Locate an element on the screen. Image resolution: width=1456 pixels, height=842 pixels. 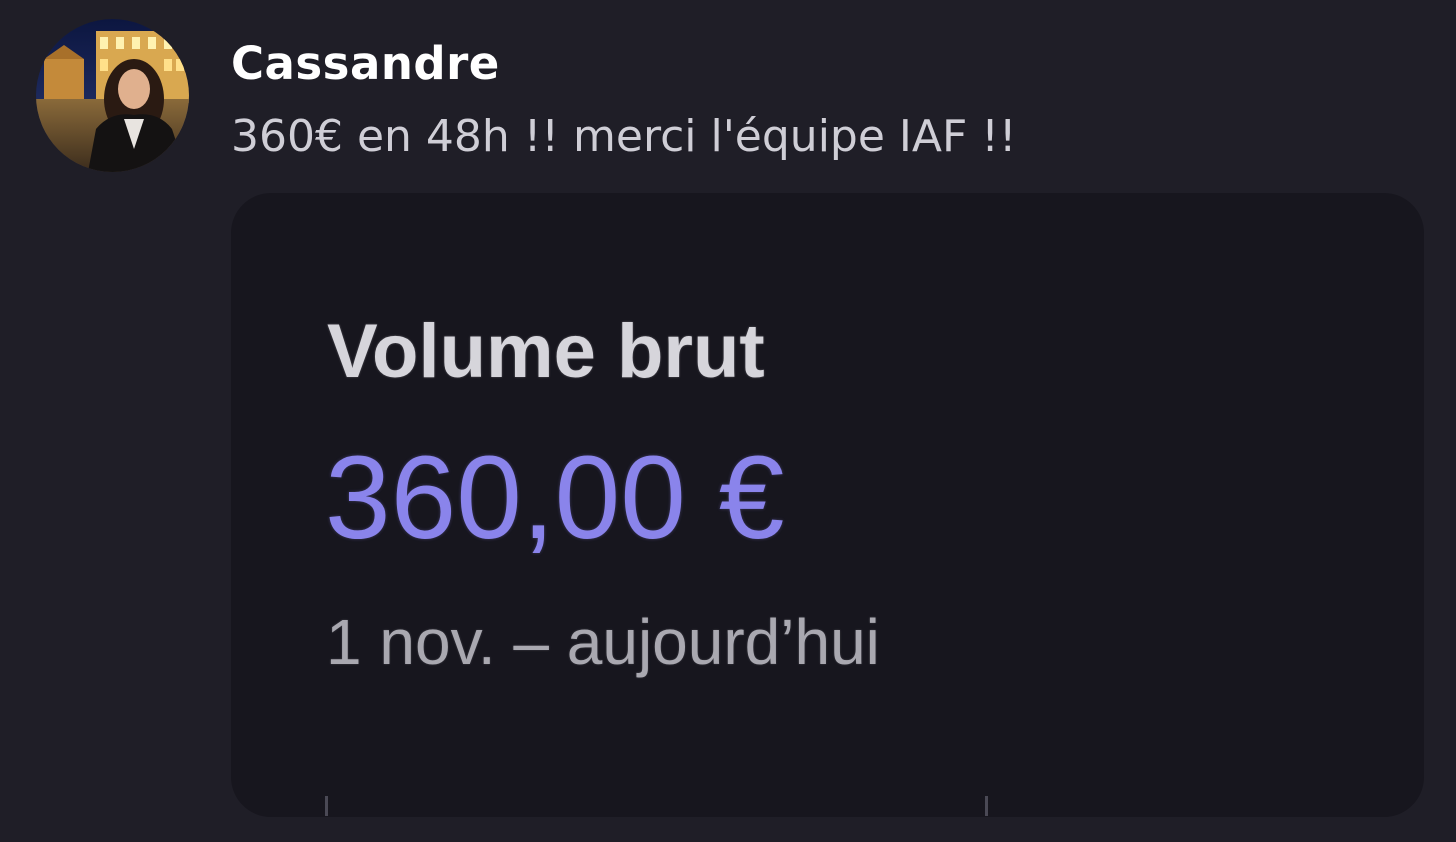
volume-amount: 360,00 € is located at coordinates (555, 498).